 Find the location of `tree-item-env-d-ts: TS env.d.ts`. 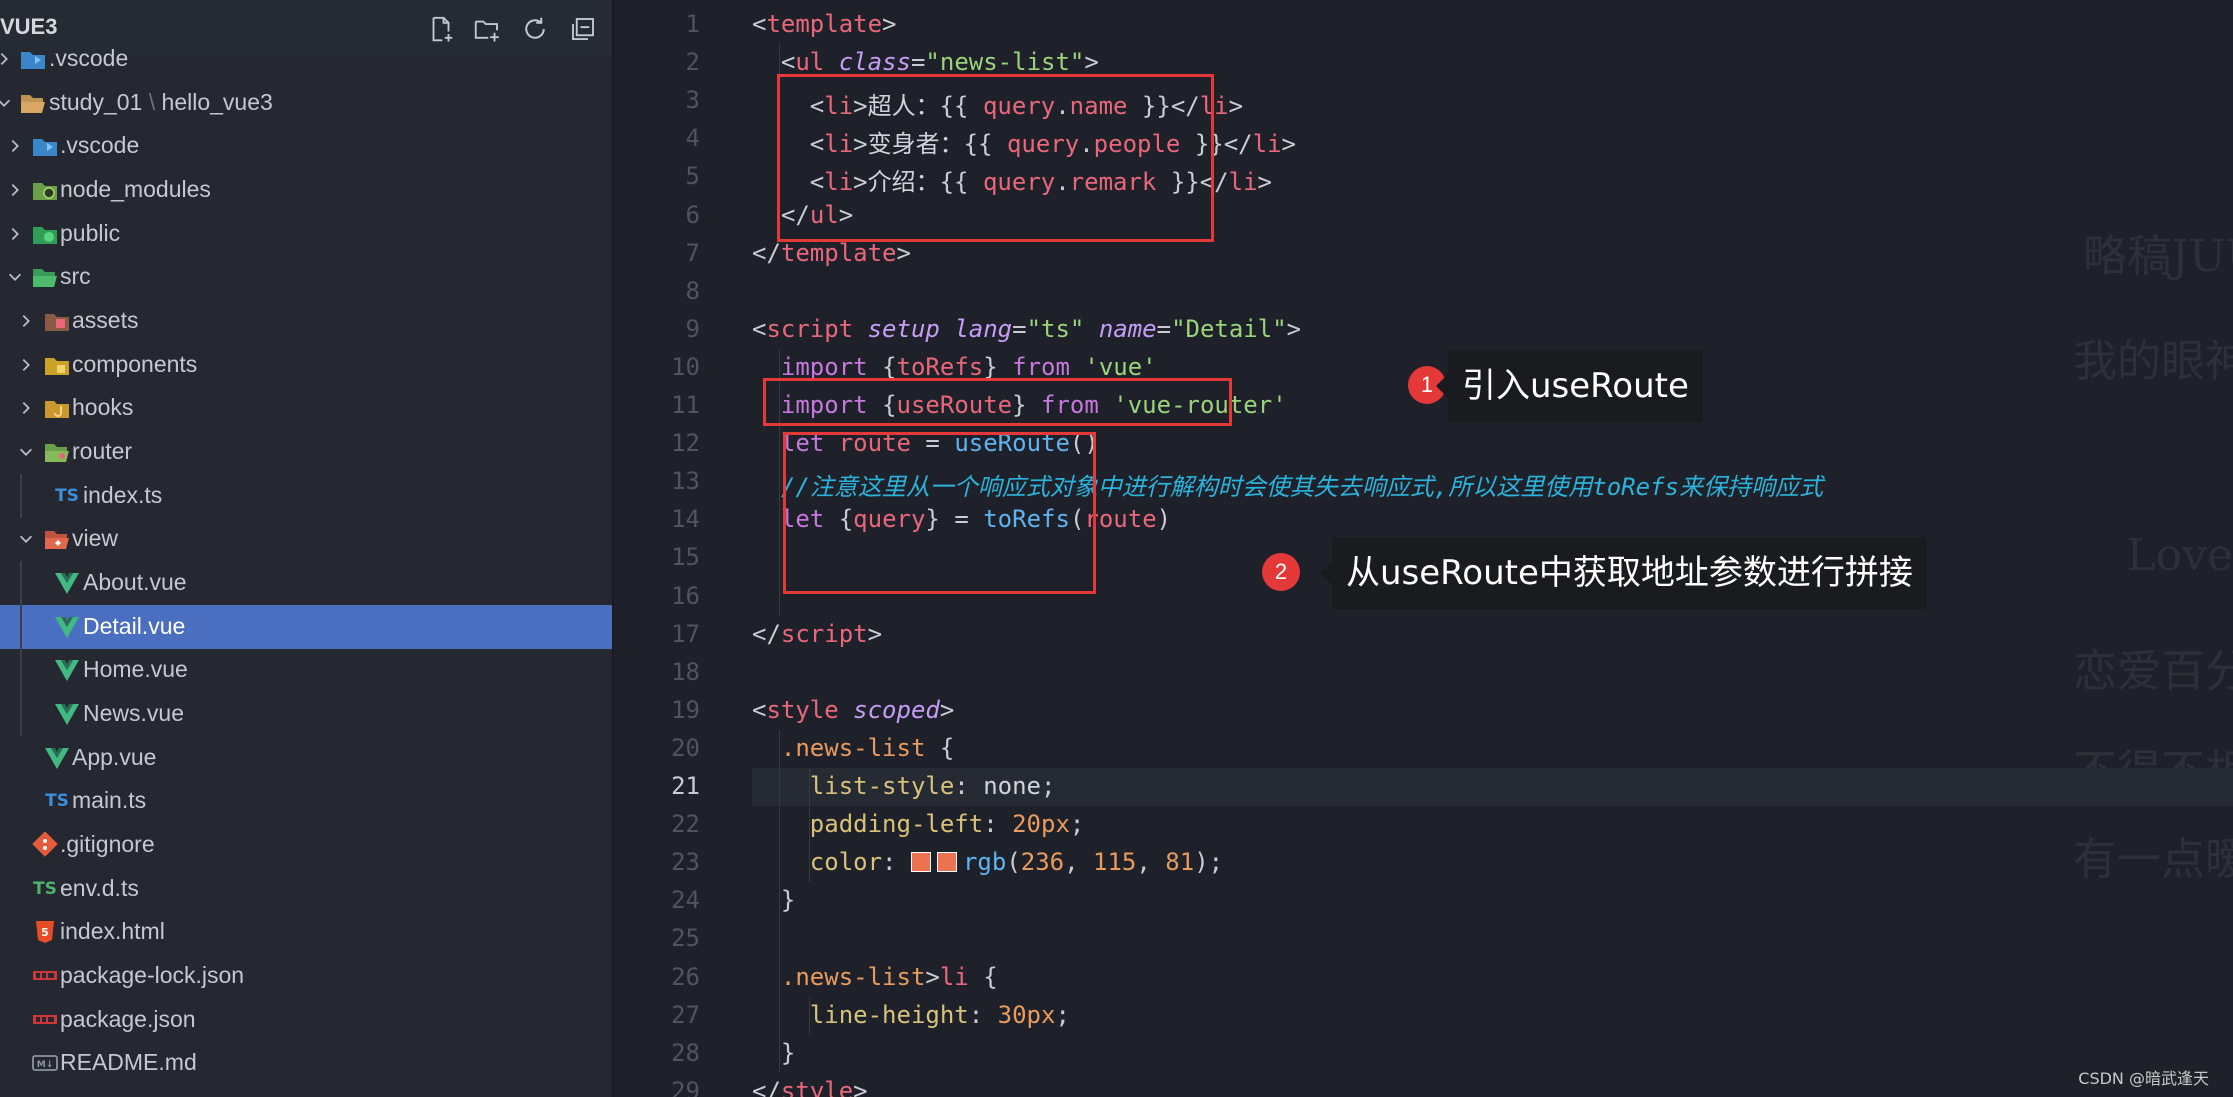

tree-item-env-d-ts: TS env.d.ts is located at coordinates (306, 889).